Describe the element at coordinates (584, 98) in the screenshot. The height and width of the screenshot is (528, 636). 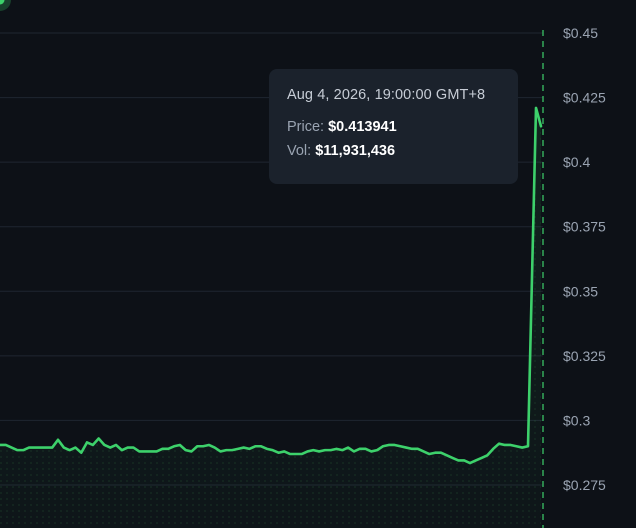
I see `y-tick-label: $0.425` at that location.